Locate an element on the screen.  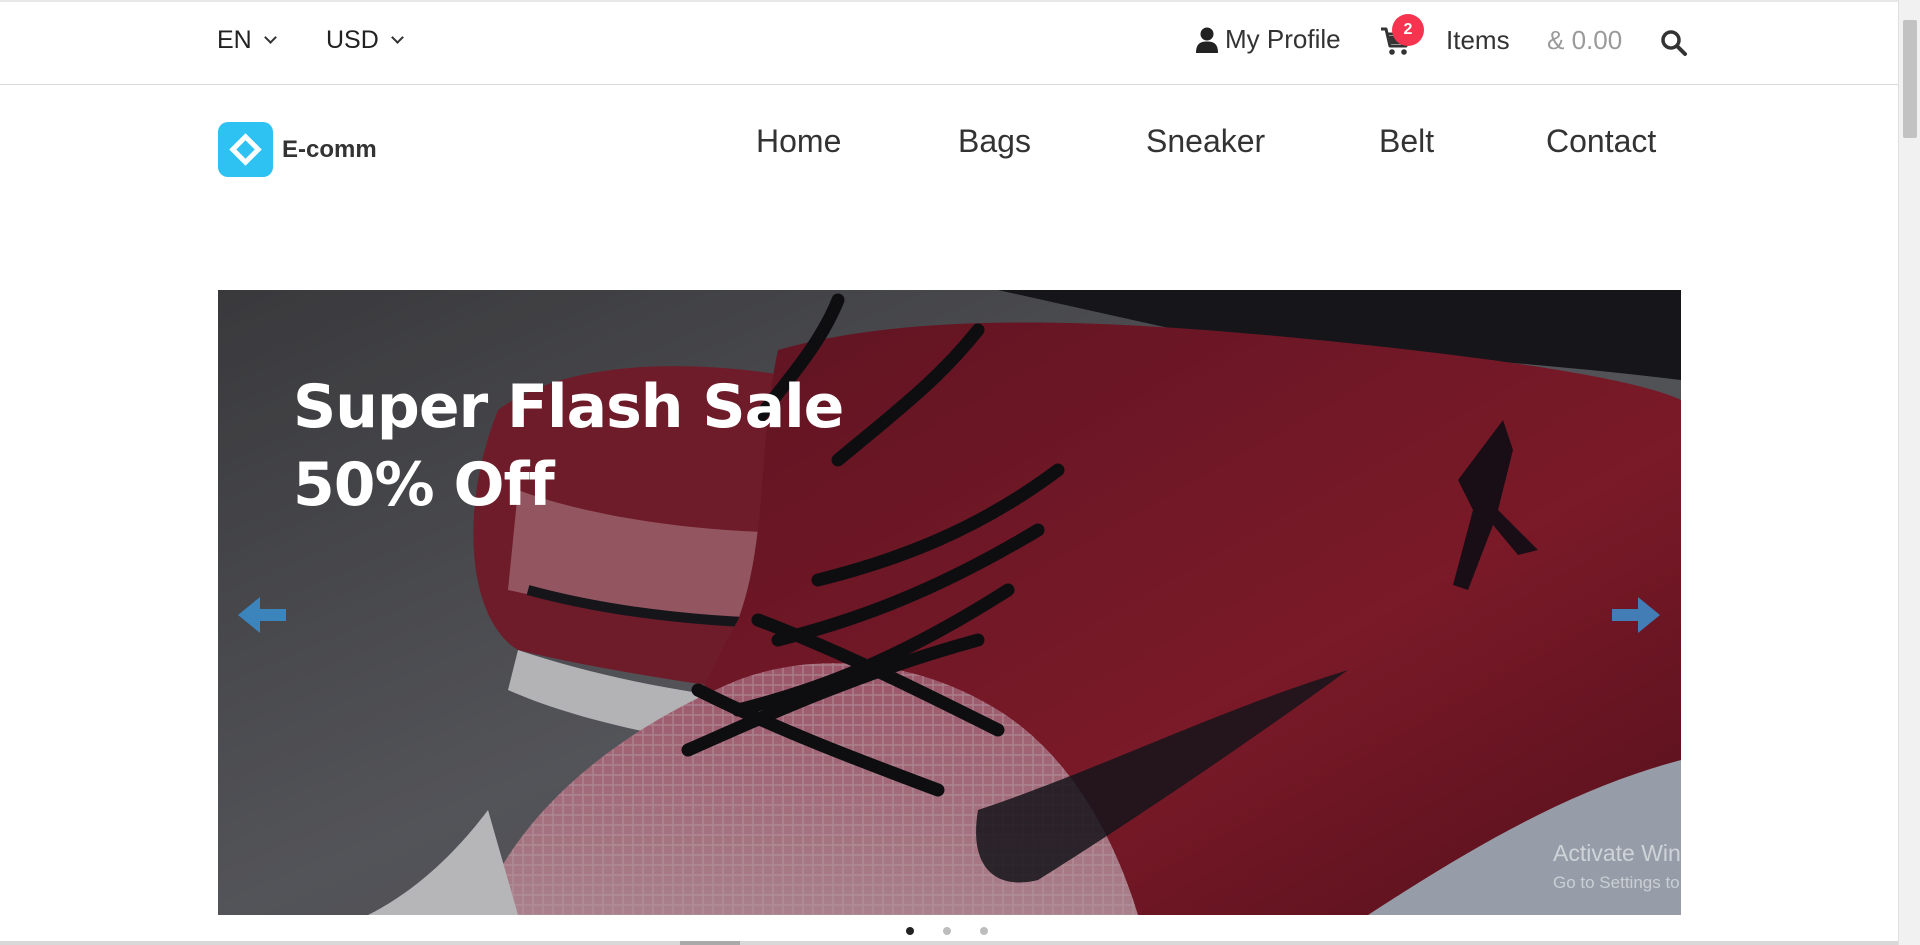
my-profile-link: My Profile is located at coordinates (1268, 39).